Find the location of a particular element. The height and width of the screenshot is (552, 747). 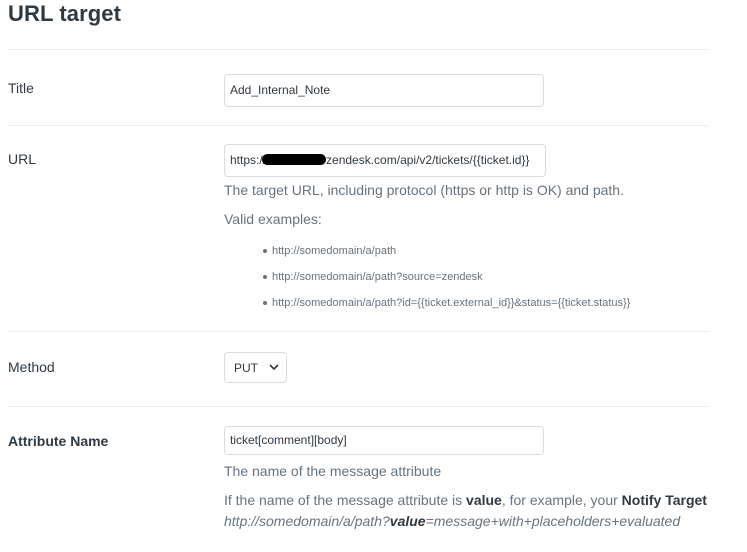

url-input-prefix: https:// is located at coordinates (248, 160).